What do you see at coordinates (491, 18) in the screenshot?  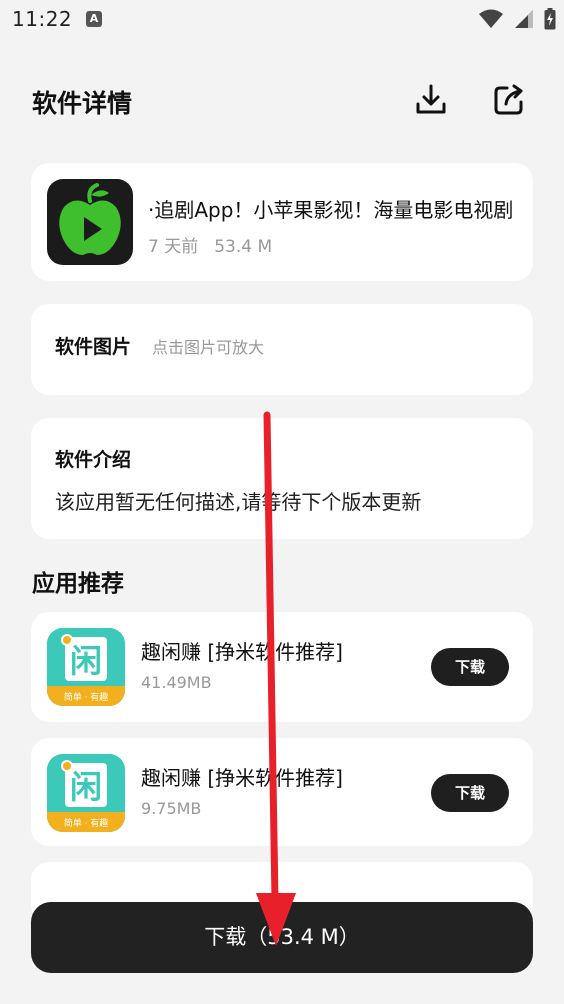 I see `wifi-icon` at bounding box center [491, 18].